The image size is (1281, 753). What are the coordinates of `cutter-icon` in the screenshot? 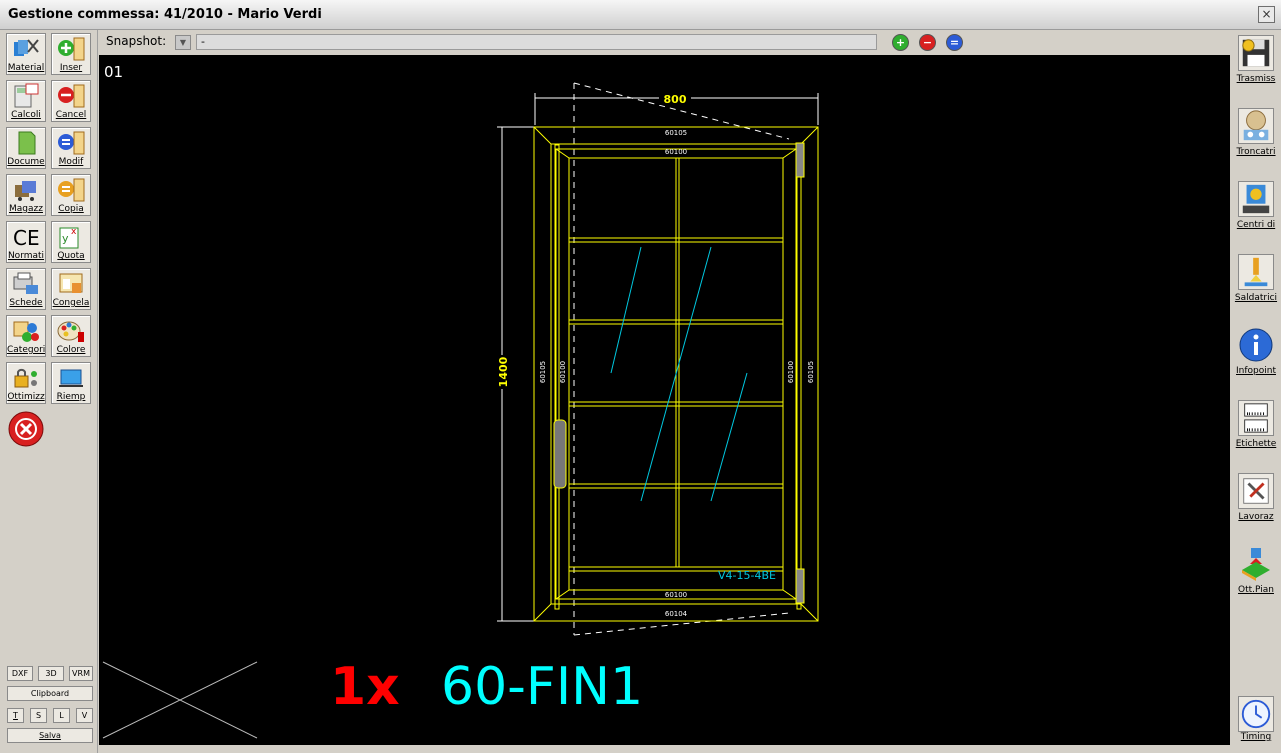 It's located at (1256, 126).